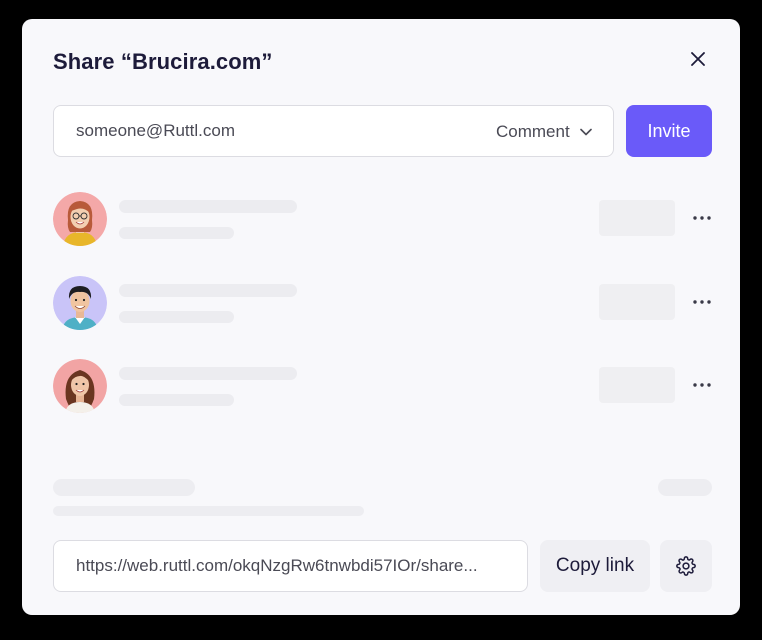  I want to click on role-select-value: Comment, so click(533, 131).